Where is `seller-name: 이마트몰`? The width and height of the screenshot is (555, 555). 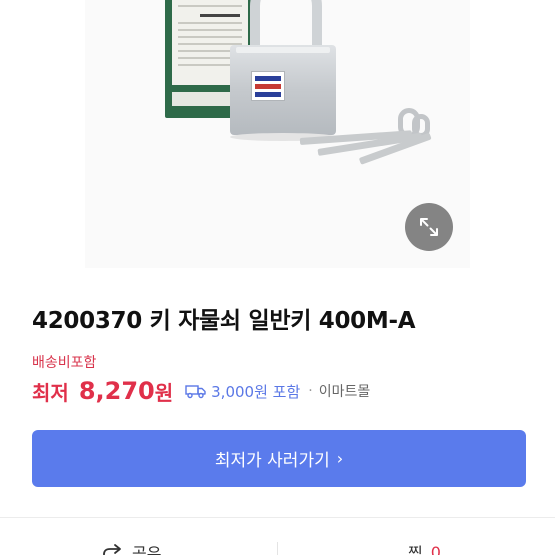
seller-name: 이마트몰 is located at coordinates (345, 391).